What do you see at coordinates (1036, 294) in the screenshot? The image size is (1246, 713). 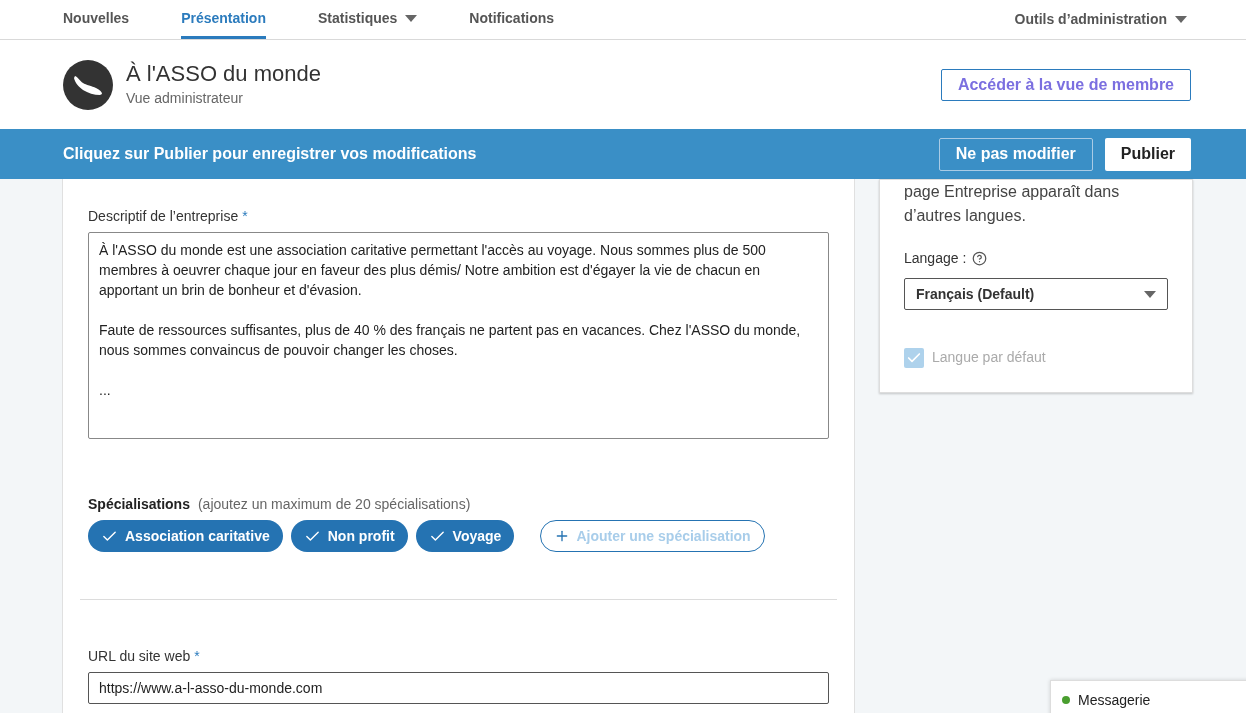 I see `language-select: Français (Default)` at bounding box center [1036, 294].